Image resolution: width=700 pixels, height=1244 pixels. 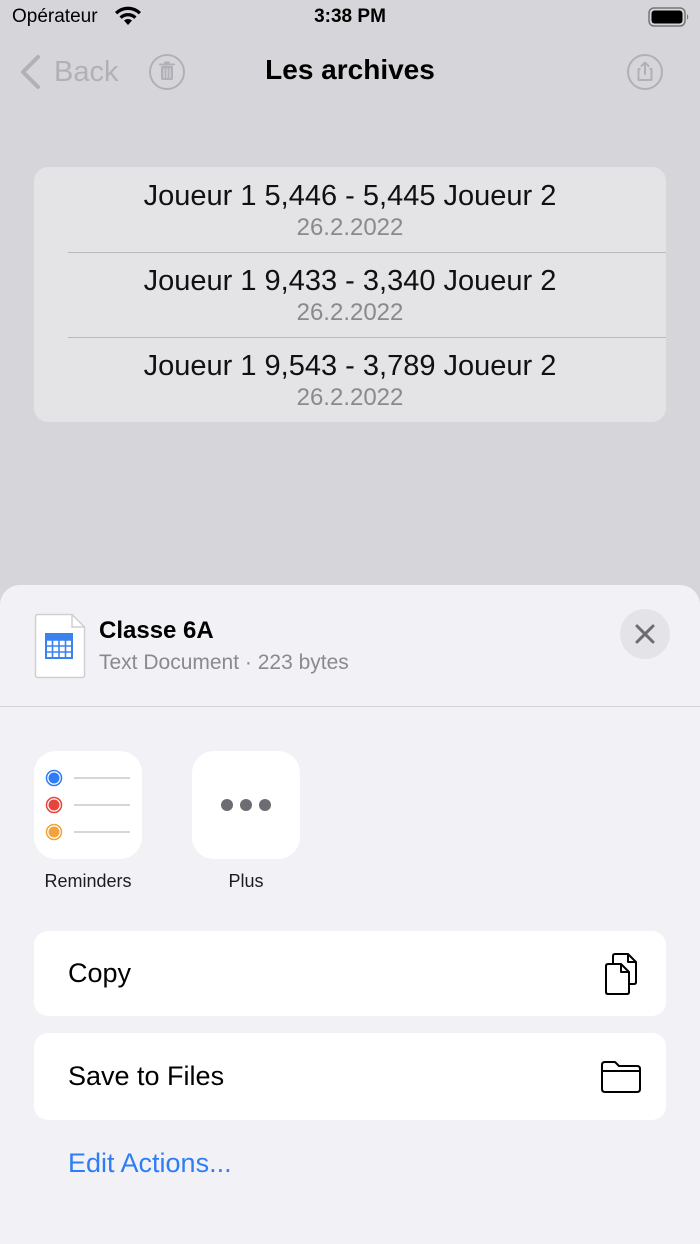 What do you see at coordinates (146, 1076) in the screenshot?
I see `action-label: Save to Files` at bounding box center [146, 1076].